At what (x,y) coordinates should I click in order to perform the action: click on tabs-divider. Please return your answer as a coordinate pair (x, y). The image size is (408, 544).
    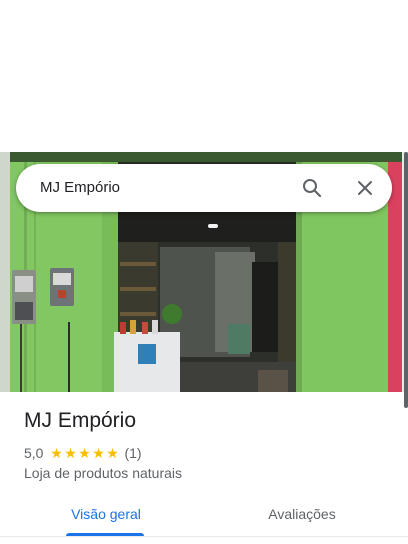
    Looking at the image, I should click on (204, 536).